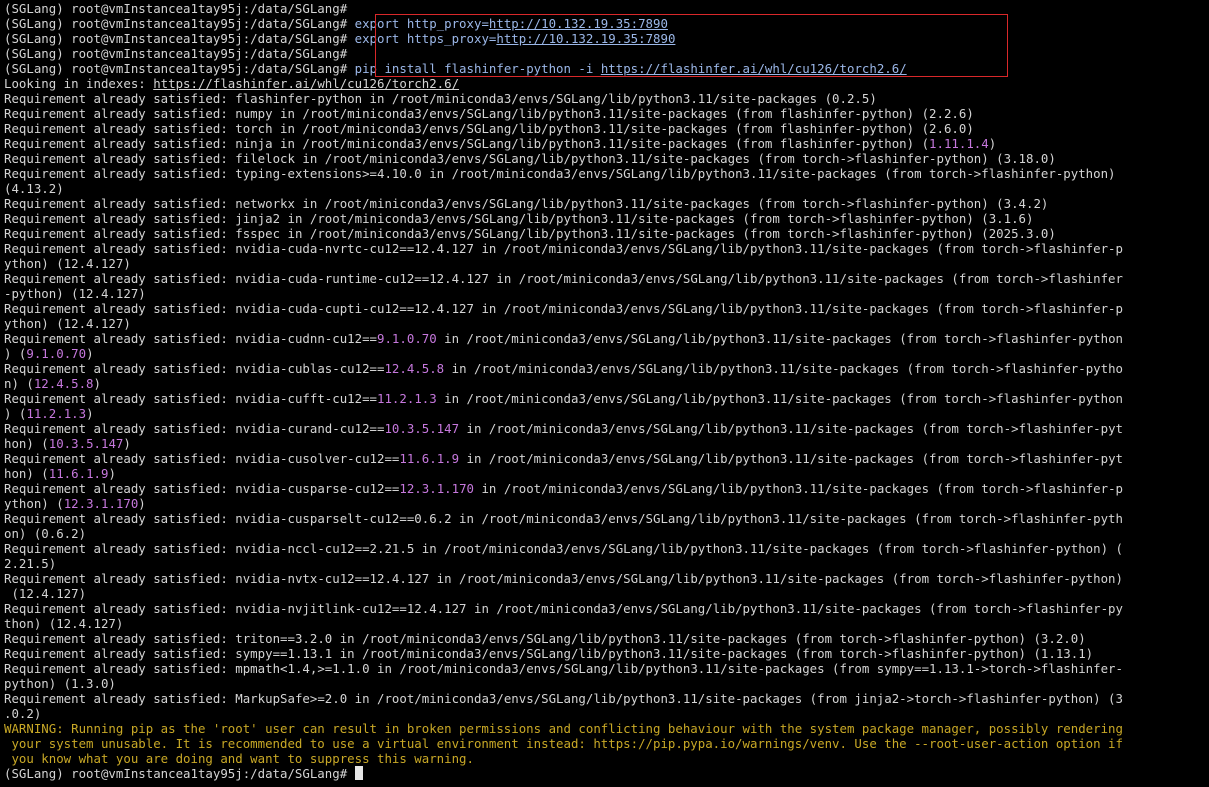 The width and height of the screenshot is (1209, 787). I want to click on version-highlight: 10.3.5.147, so click(422, 428).